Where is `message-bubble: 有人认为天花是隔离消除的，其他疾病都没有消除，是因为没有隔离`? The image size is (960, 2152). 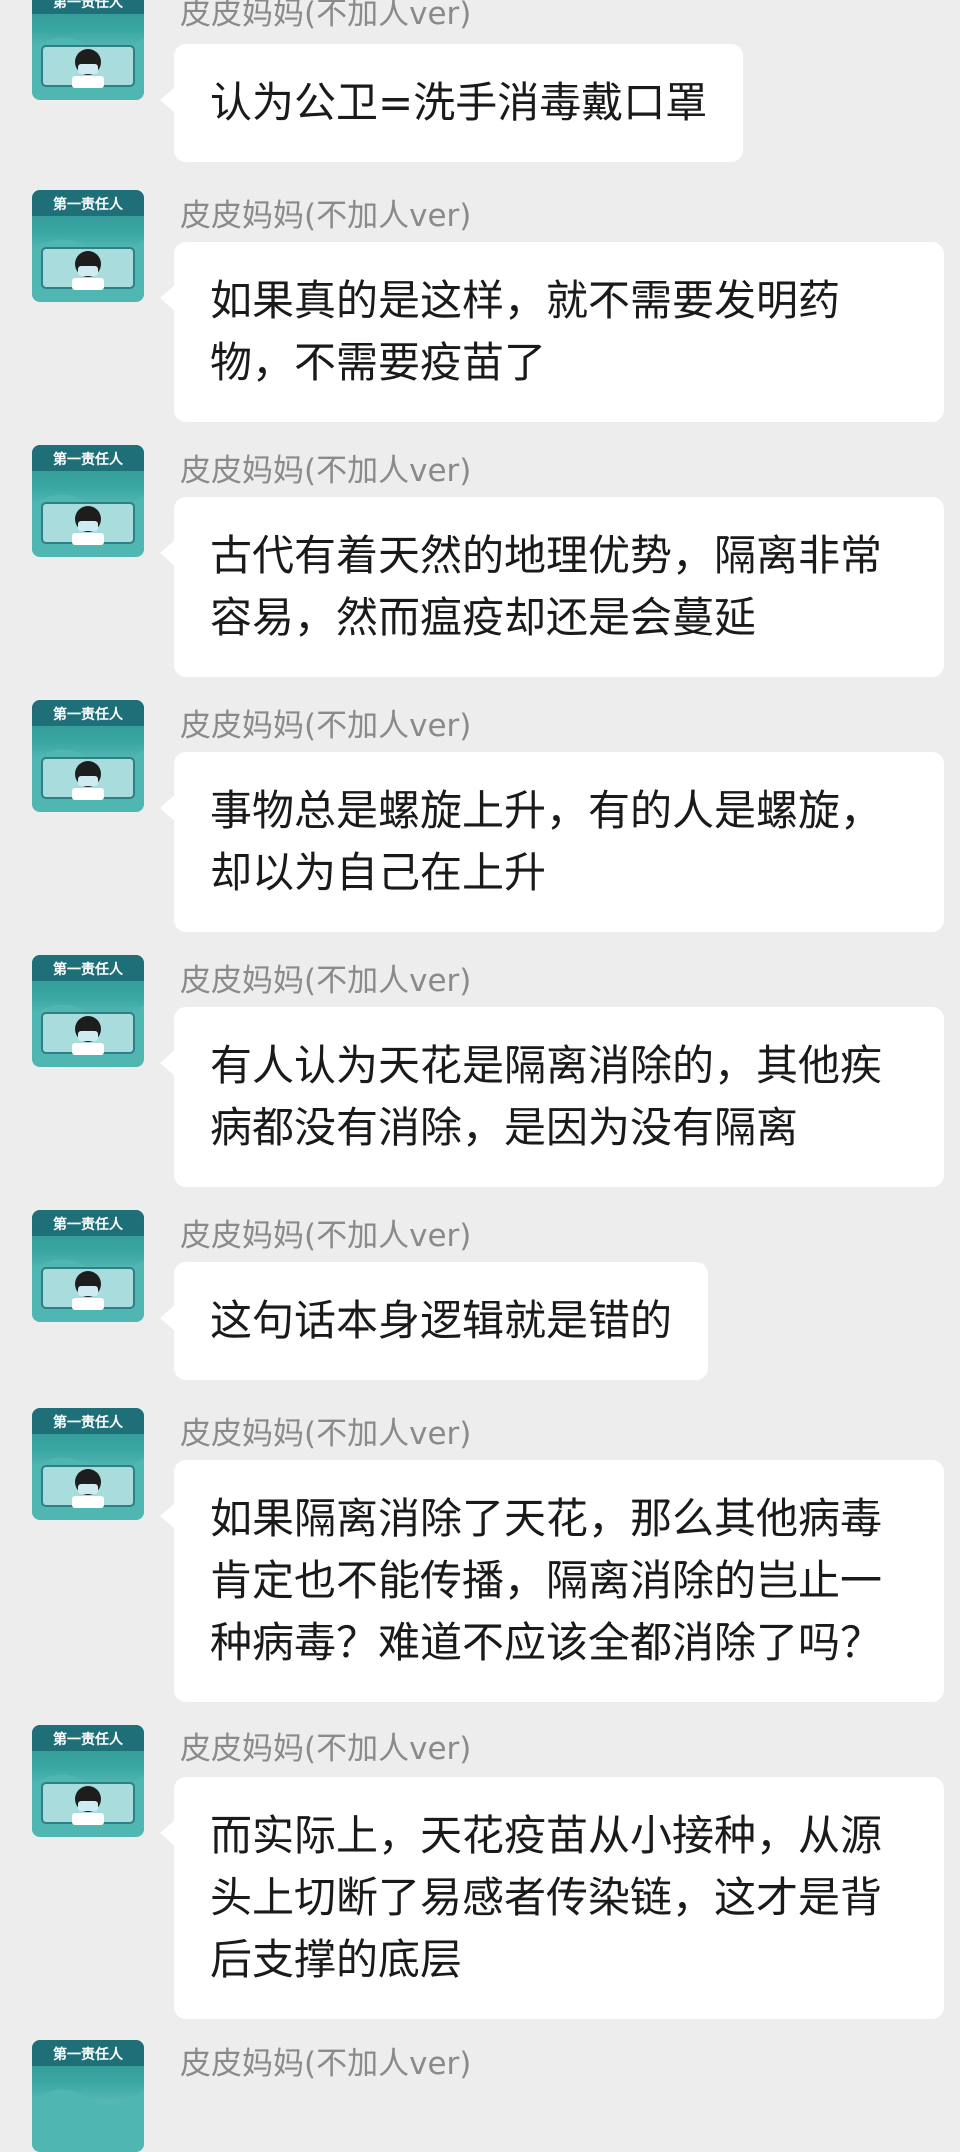
message-bubble: 有人认为天花是隔离消除的，其他疾病都没有消除，是因为没有隔离 is located at coordinates (552, 1097).